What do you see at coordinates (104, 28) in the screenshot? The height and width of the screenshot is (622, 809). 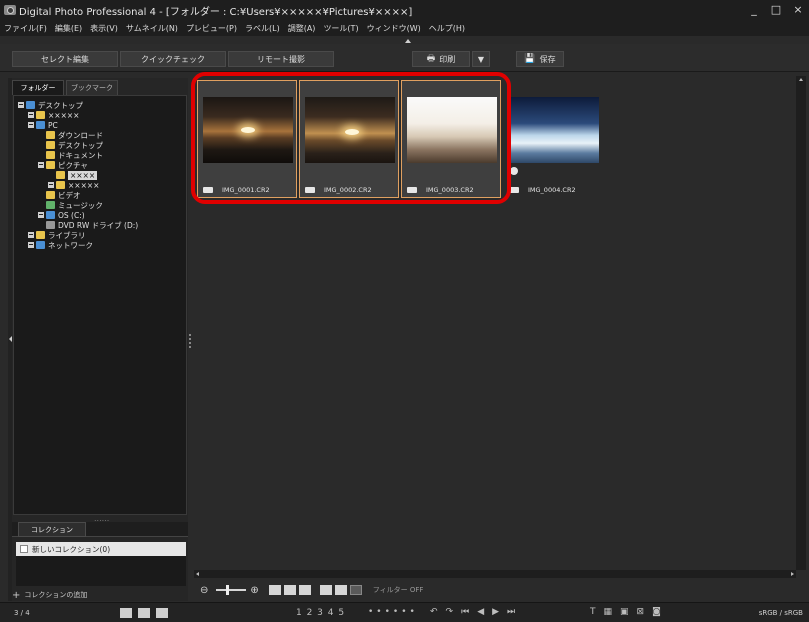 I see `menu-view: 表示(V)` at bounding box center [104, 28].